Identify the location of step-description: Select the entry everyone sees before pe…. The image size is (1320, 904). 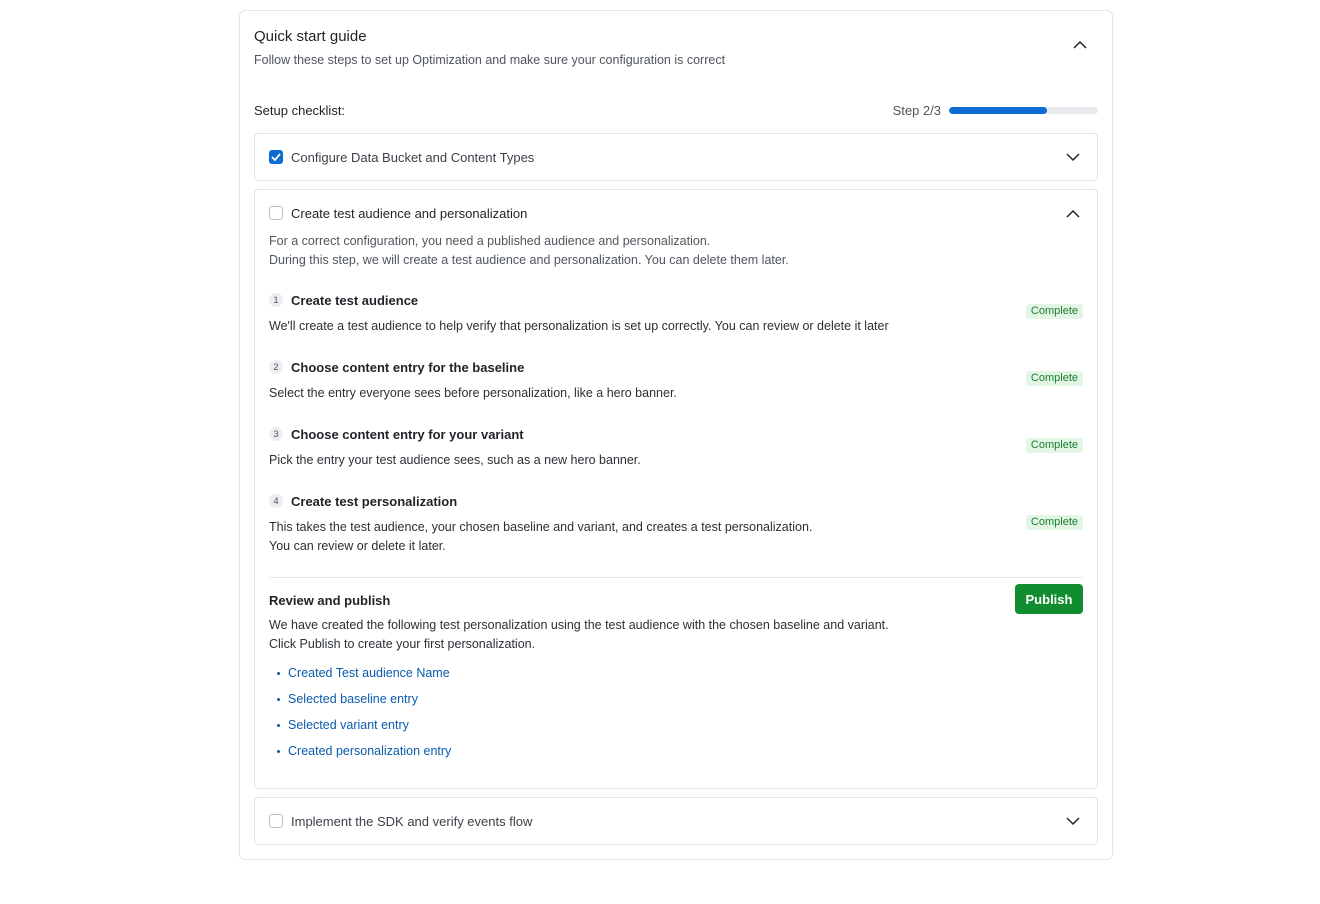
(473, 393).